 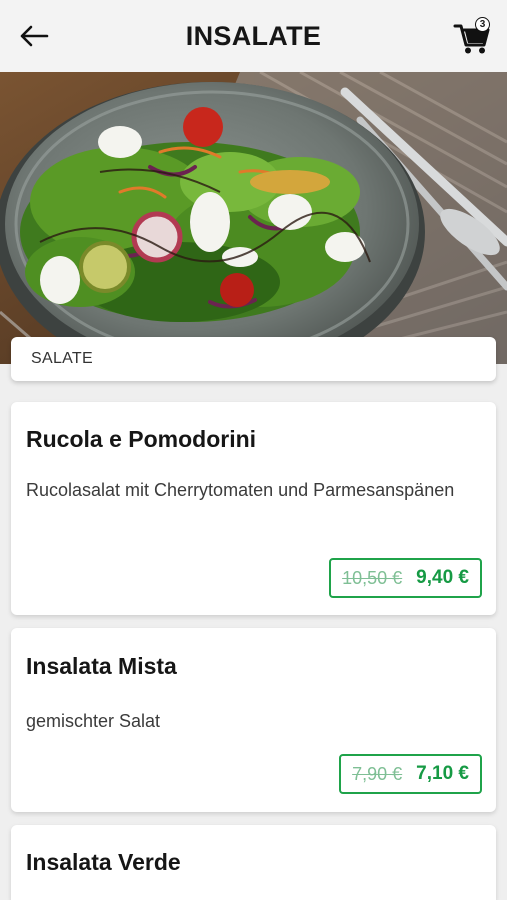 I want to click on original-price: 10,50 €, so click(x=372, y=577).